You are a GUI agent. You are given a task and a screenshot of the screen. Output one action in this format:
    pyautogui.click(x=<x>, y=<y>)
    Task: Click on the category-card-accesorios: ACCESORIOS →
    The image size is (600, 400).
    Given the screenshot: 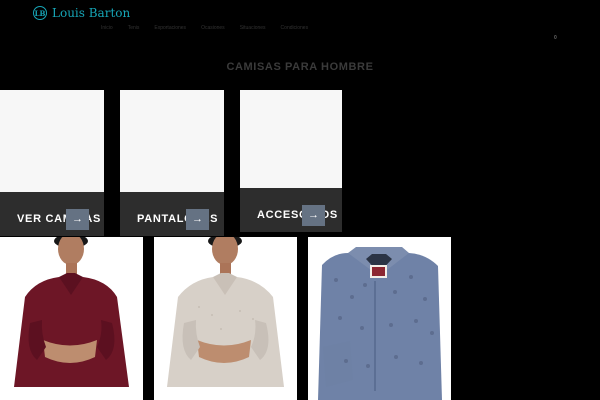 What is the action you would take?
    pyautogui.click(x=291, y=161)
    